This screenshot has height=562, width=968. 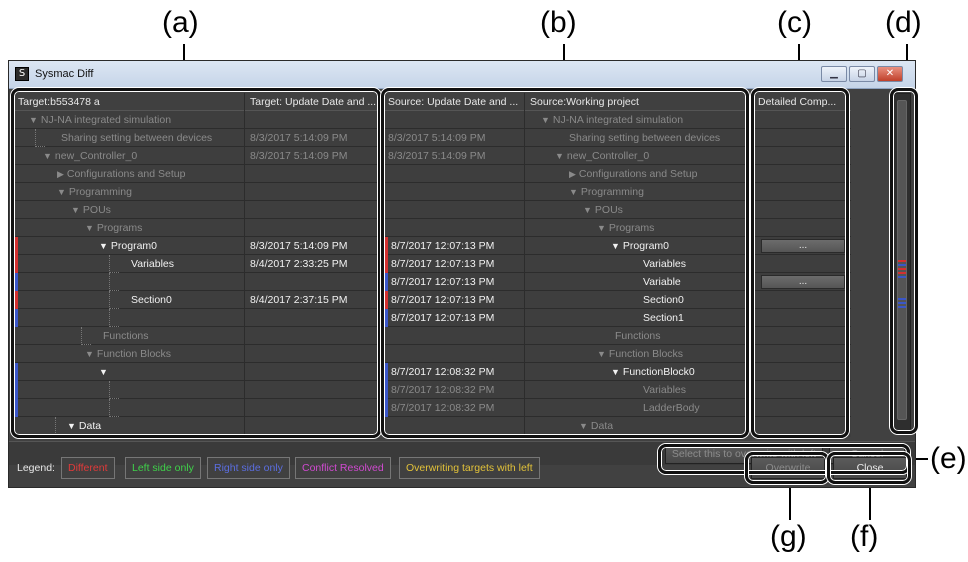 What do you see at coordinates (790, 502) in the screenshot?
I see `leader-line-g` at bounding box center [790, 502].